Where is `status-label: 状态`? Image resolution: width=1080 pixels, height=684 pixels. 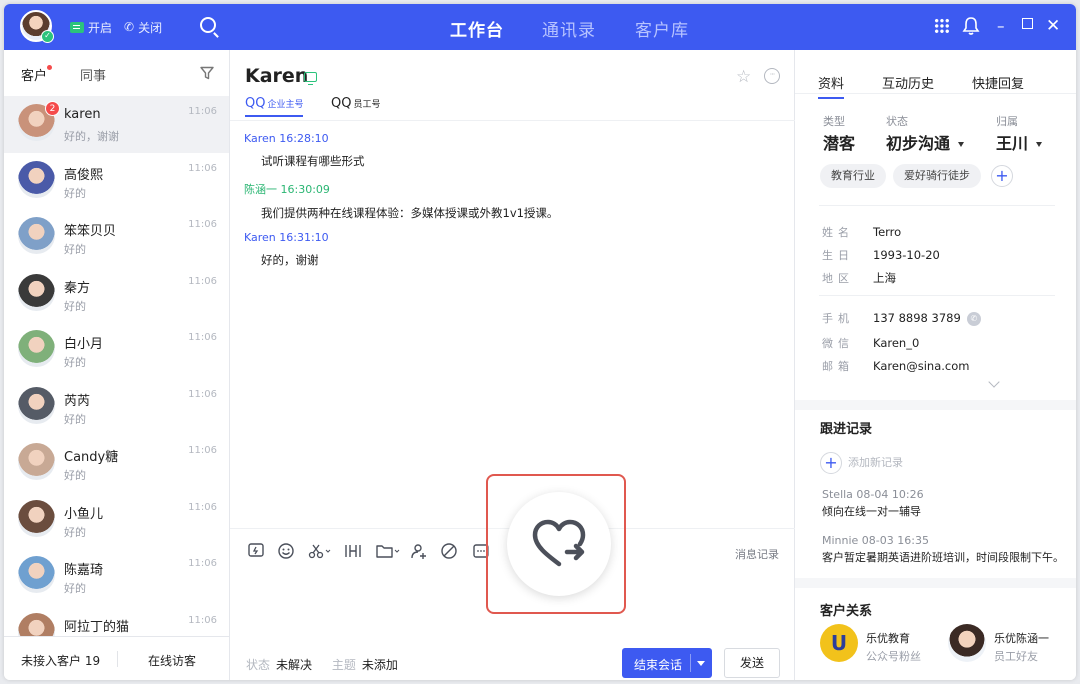 status-label: 状态 is located at coordinates (897, 121).